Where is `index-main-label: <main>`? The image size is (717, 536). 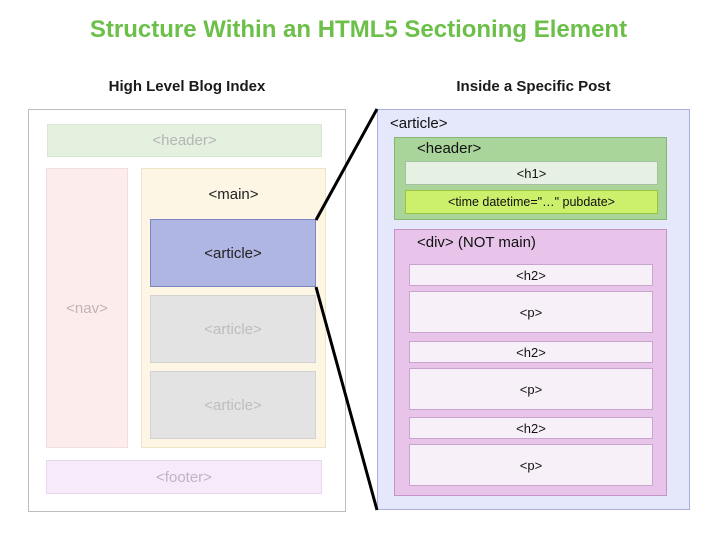 index-main-label: <main> is located at coordinates (233, 194).